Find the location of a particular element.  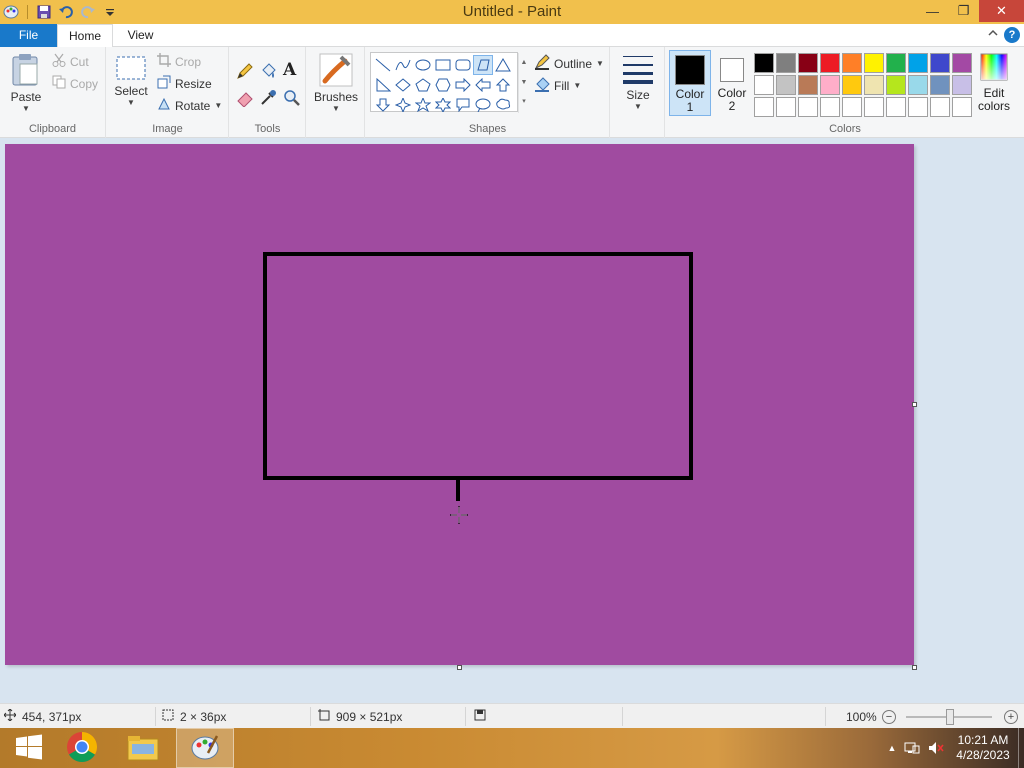

minimize-ribbon-icon is located at coordinates (993, 34).